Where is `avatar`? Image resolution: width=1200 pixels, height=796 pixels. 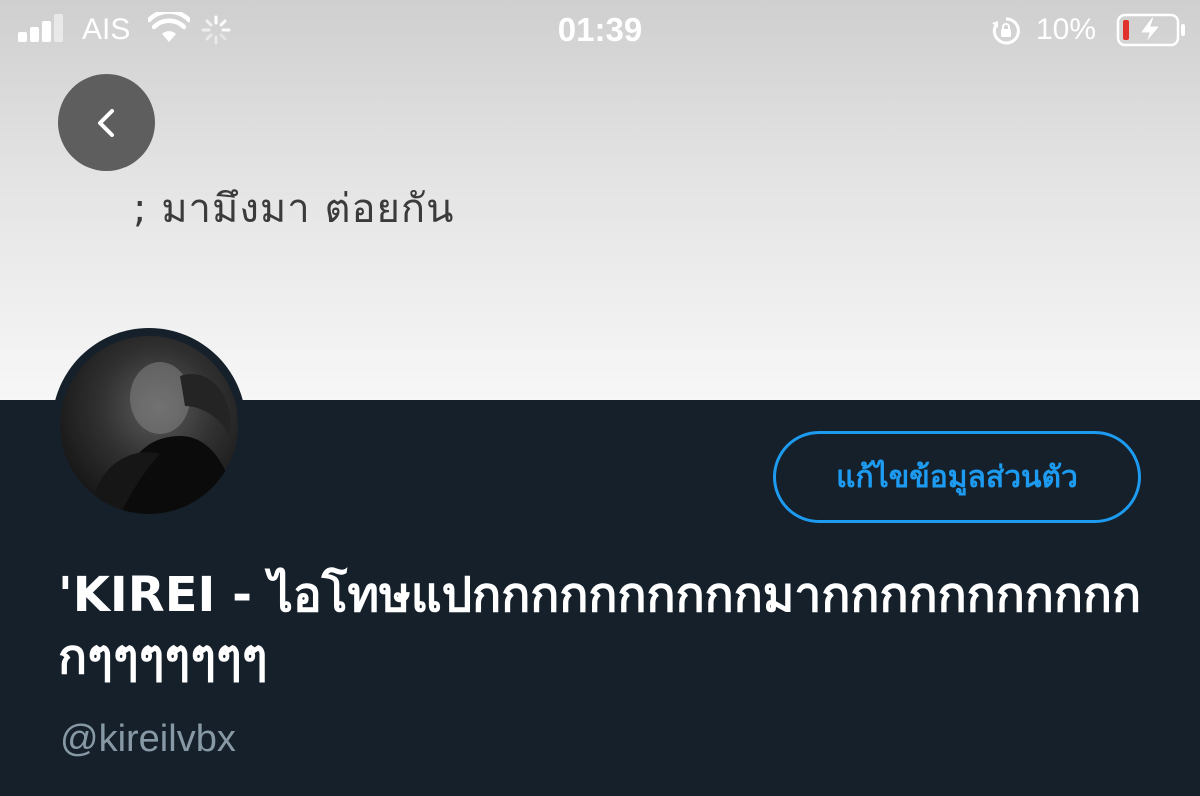
avatar is located at coordinates (149, 425).